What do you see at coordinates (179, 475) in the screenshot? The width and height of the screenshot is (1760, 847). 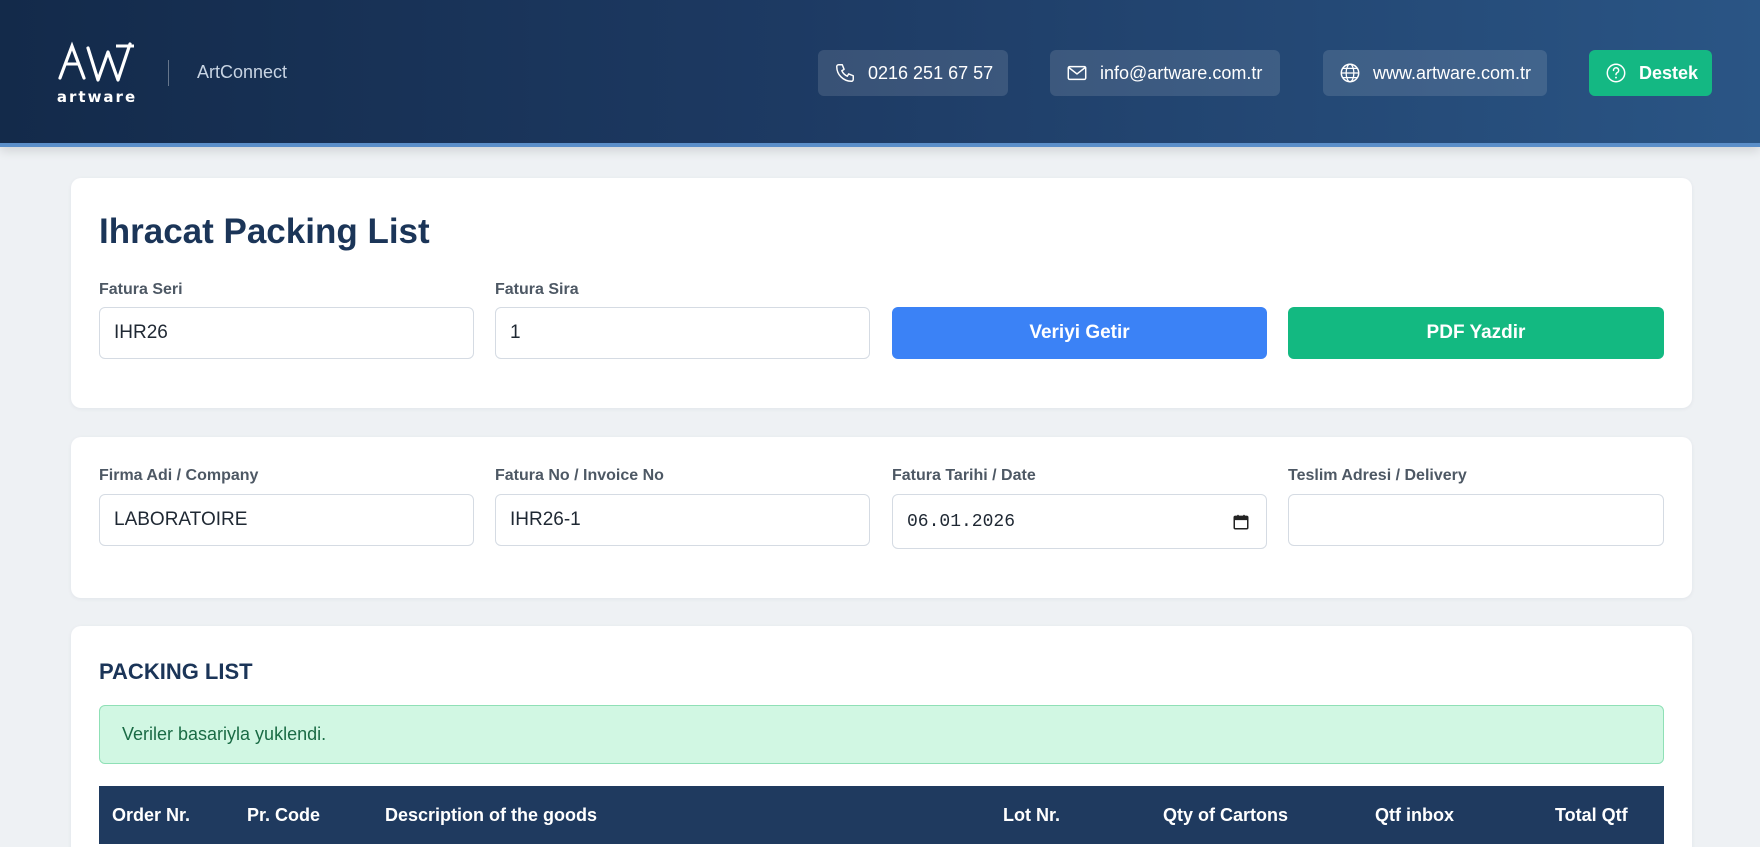 I see `company-label: Firma Adi / Company` at bounding box center [179, 475].